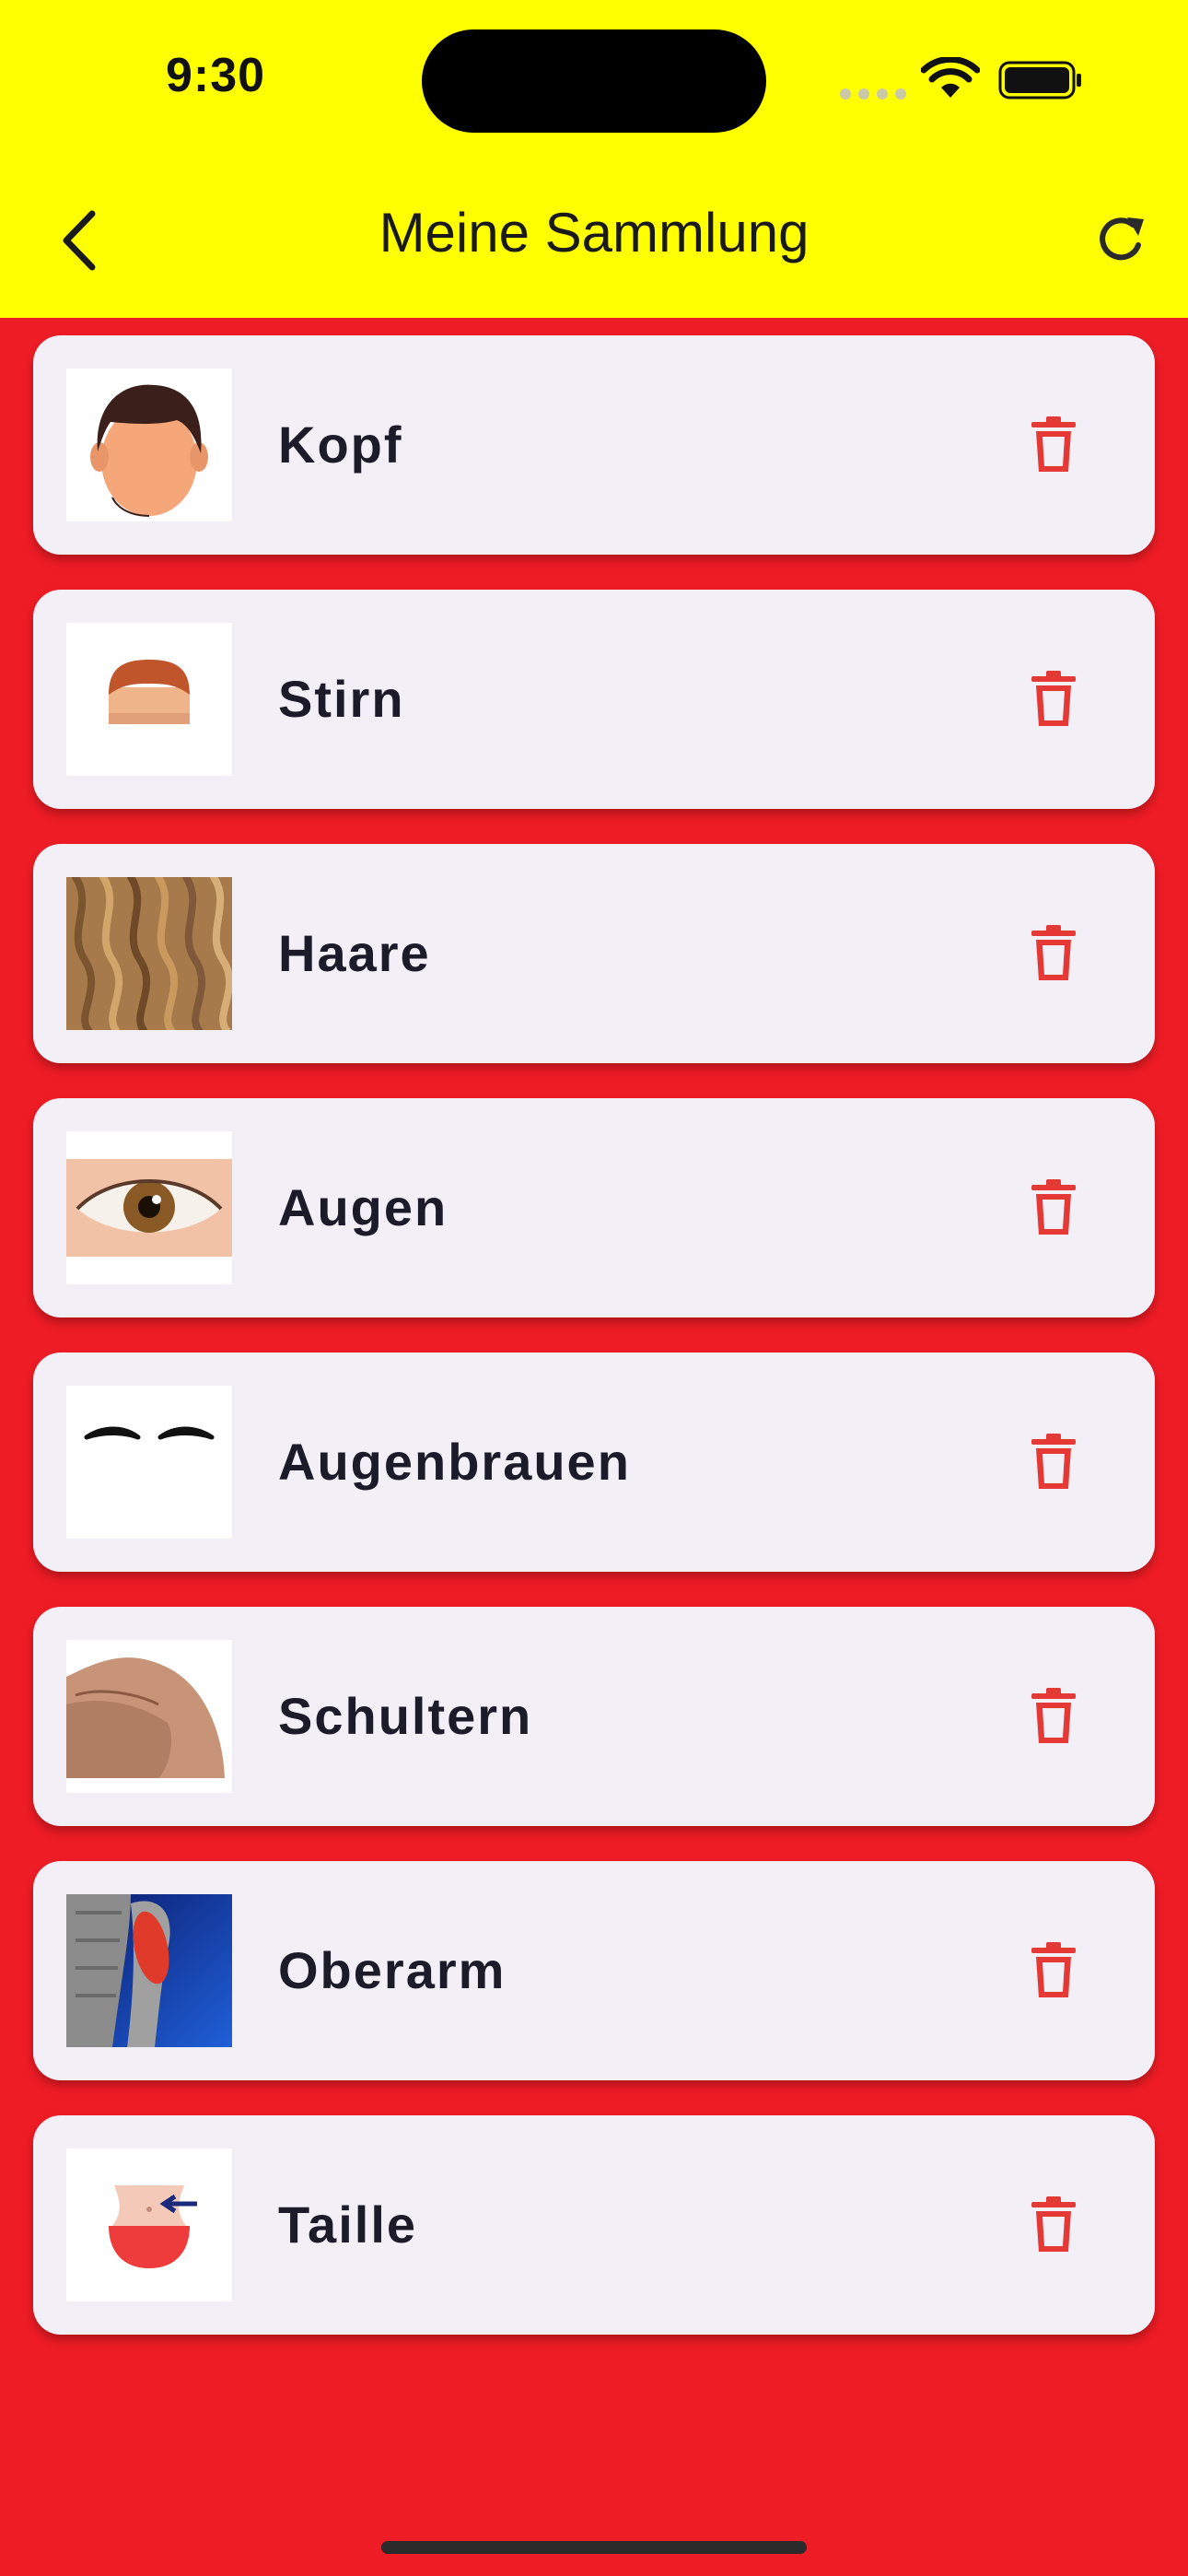 This screenshot has height=2576, width=1188. Describe the element at coordinates (594, 1716) in the screenshot. I see `list-item: Schultern` at that location.